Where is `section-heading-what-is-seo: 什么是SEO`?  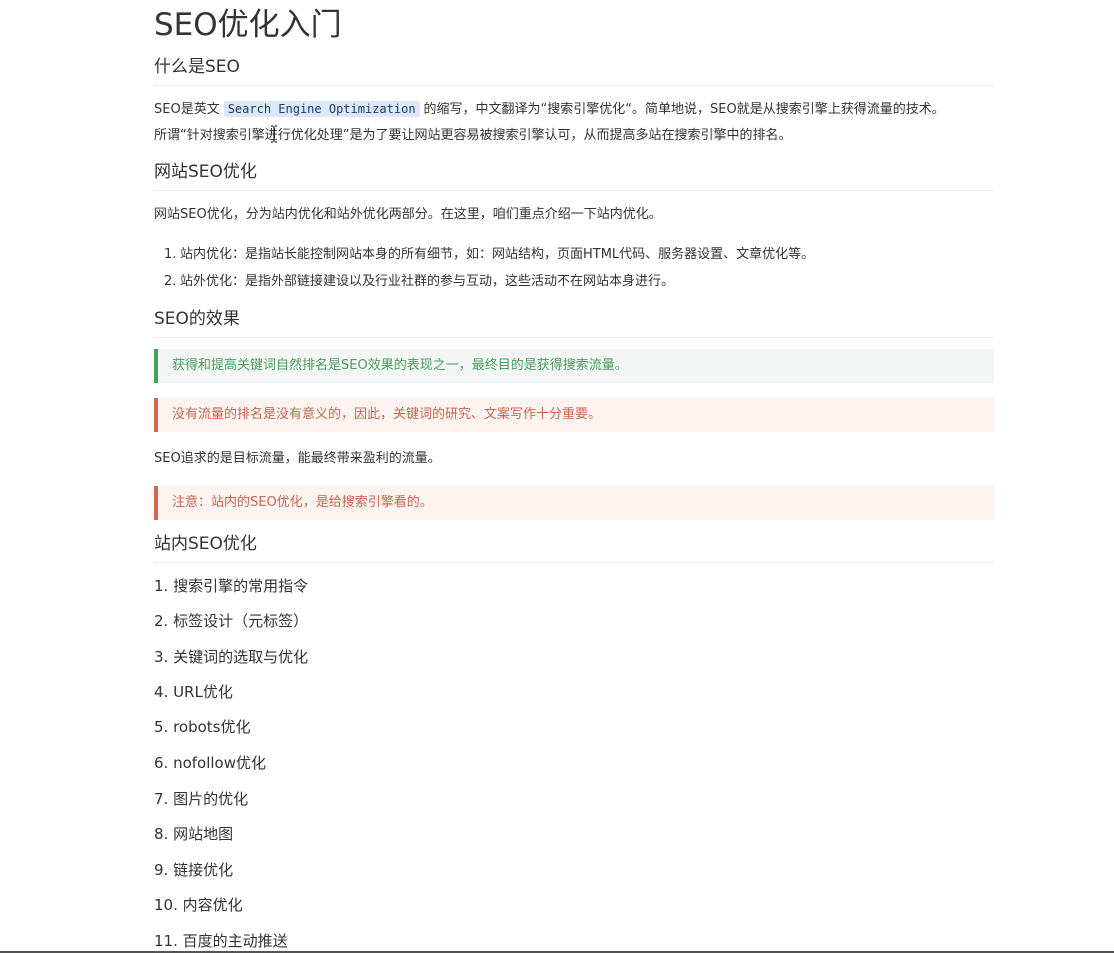 section-heading-what-is-seo: 什么是SEO is located at coordinates (574, 70).